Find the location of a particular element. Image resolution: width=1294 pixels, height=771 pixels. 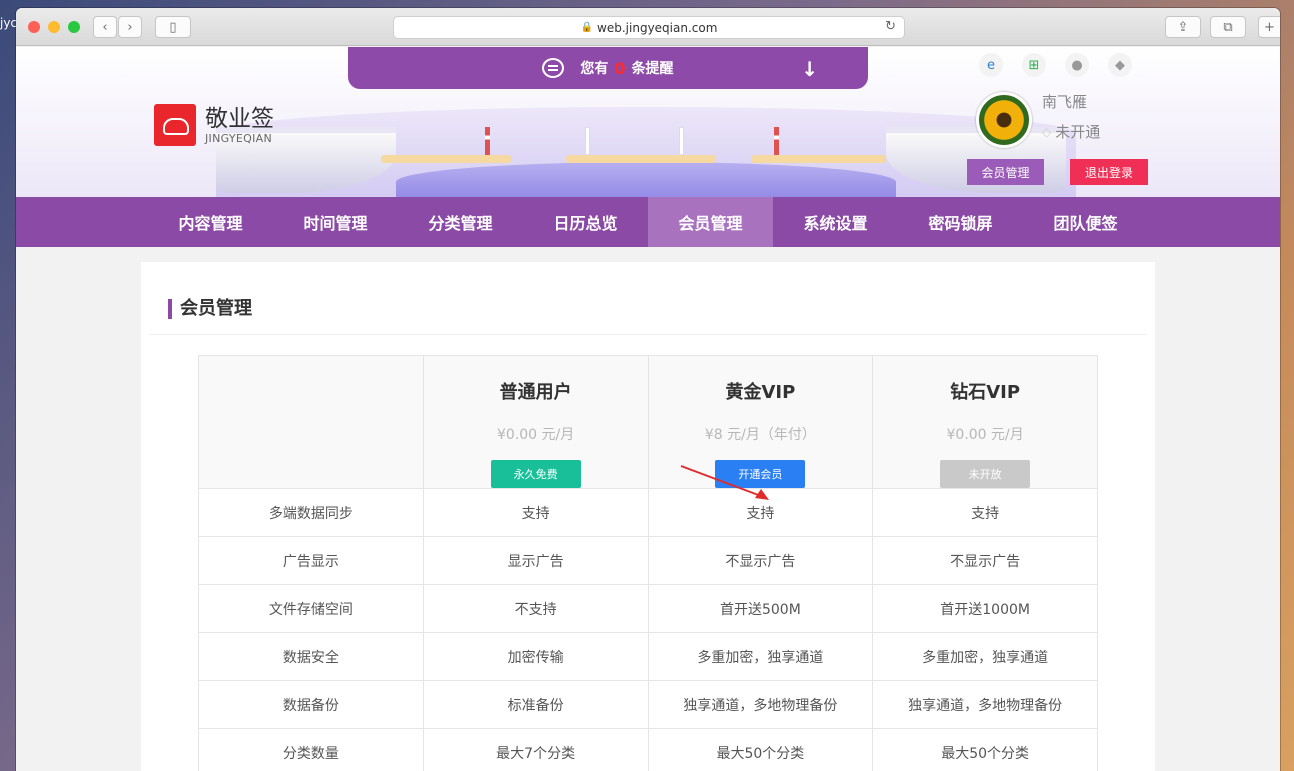

tabs-overview-icon: ⧉ is located at coordinates (1228, 27).